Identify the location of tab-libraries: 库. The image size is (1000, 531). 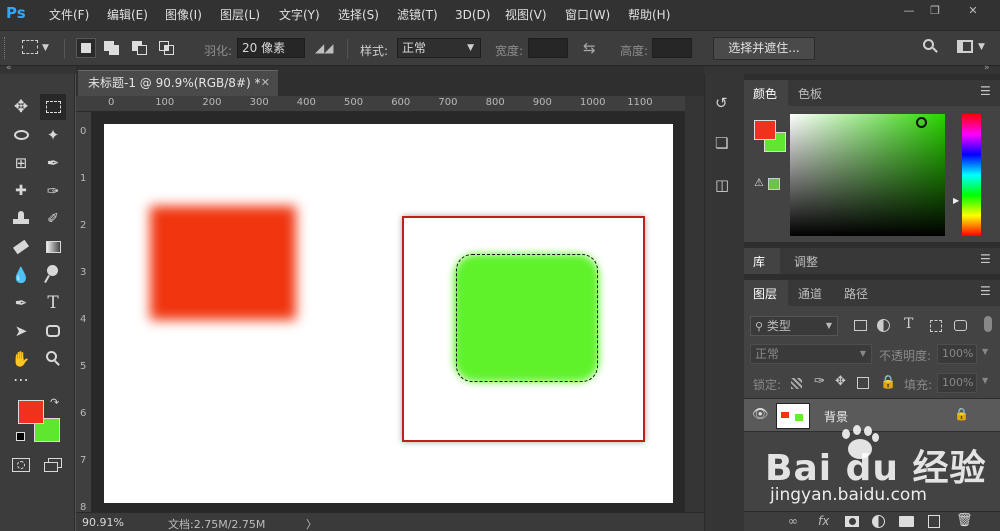
(759, 261).